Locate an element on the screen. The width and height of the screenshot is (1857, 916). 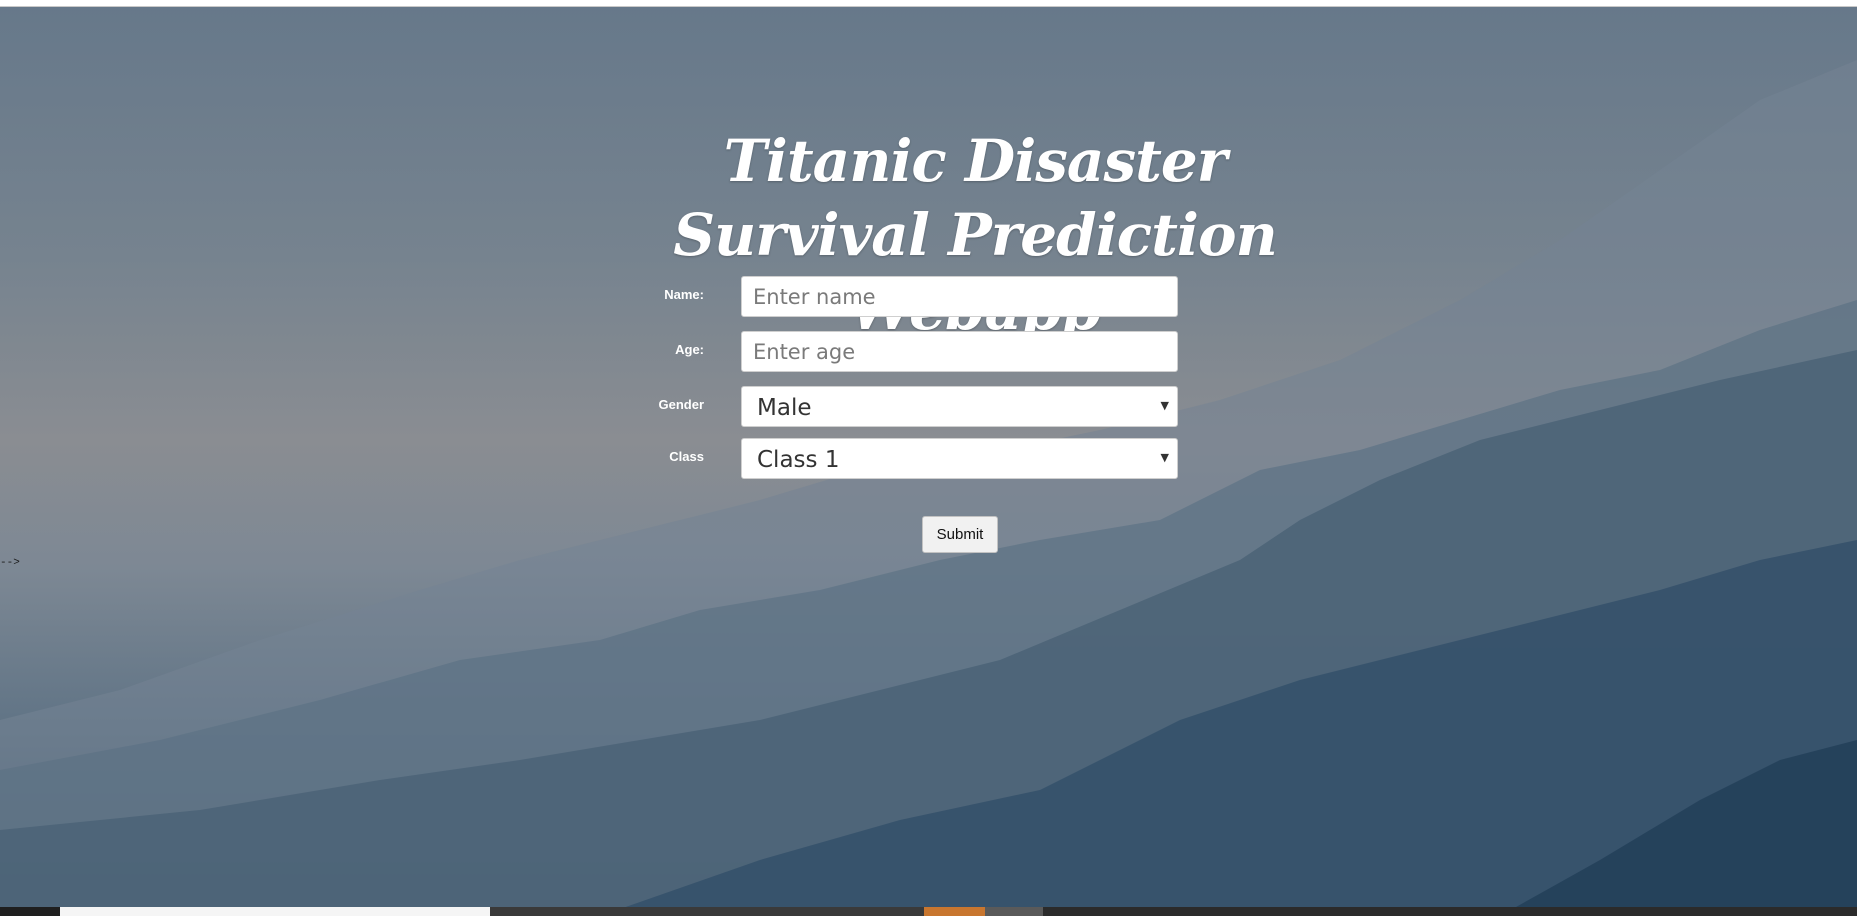
taskbar-active-app is located at coordinates (954, 911).